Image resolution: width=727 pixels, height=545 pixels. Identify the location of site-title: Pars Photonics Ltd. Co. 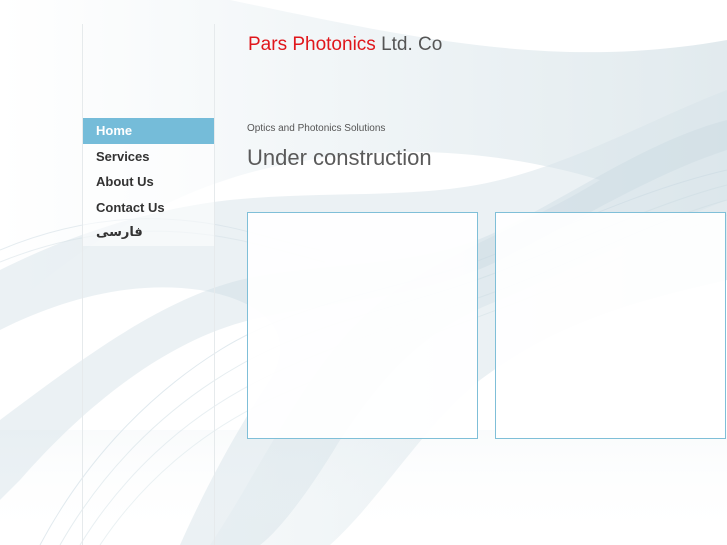
(345, 45).